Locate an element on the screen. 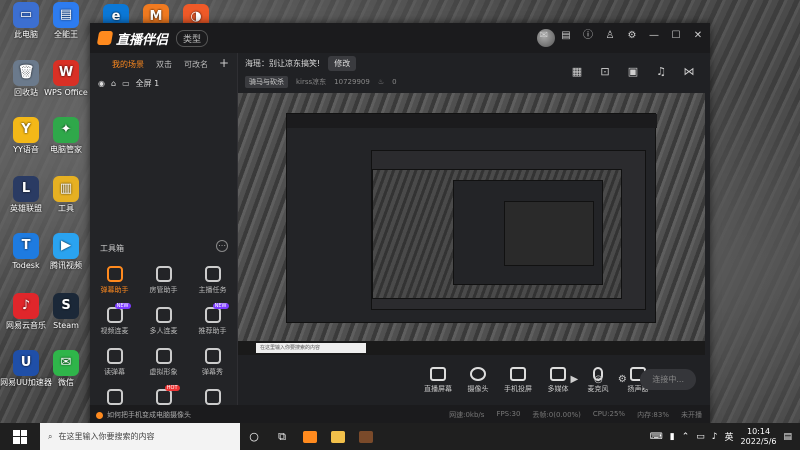  toolbox-header: 工具箱 ⋯ is located at coordinates (164, 247).